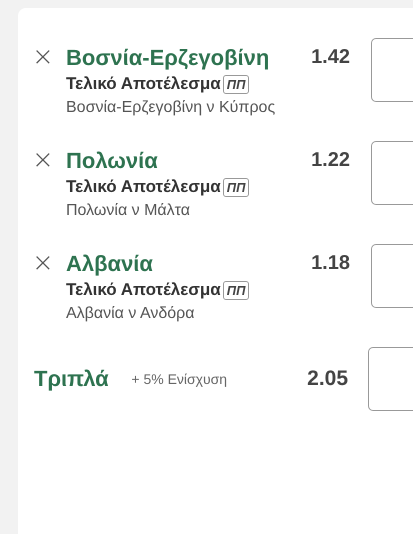 This screenshot has height=534, width=413. I want to click on total-odds: 2.05, so click(327, 379).